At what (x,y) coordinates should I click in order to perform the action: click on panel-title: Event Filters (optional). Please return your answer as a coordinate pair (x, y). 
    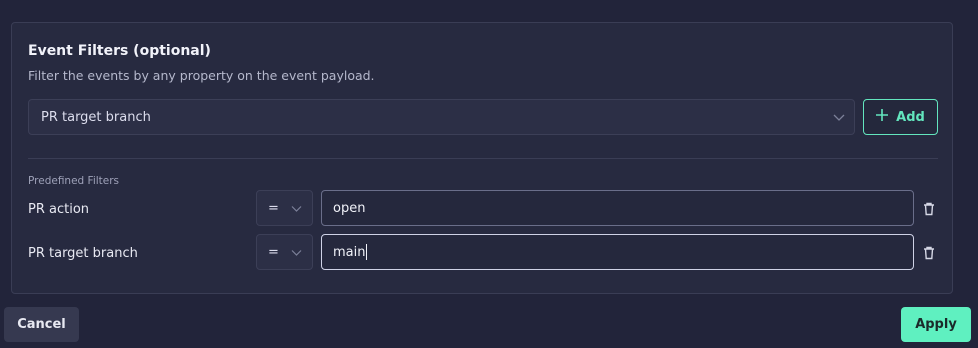
    Looking at the image, I should click on (119, 51).